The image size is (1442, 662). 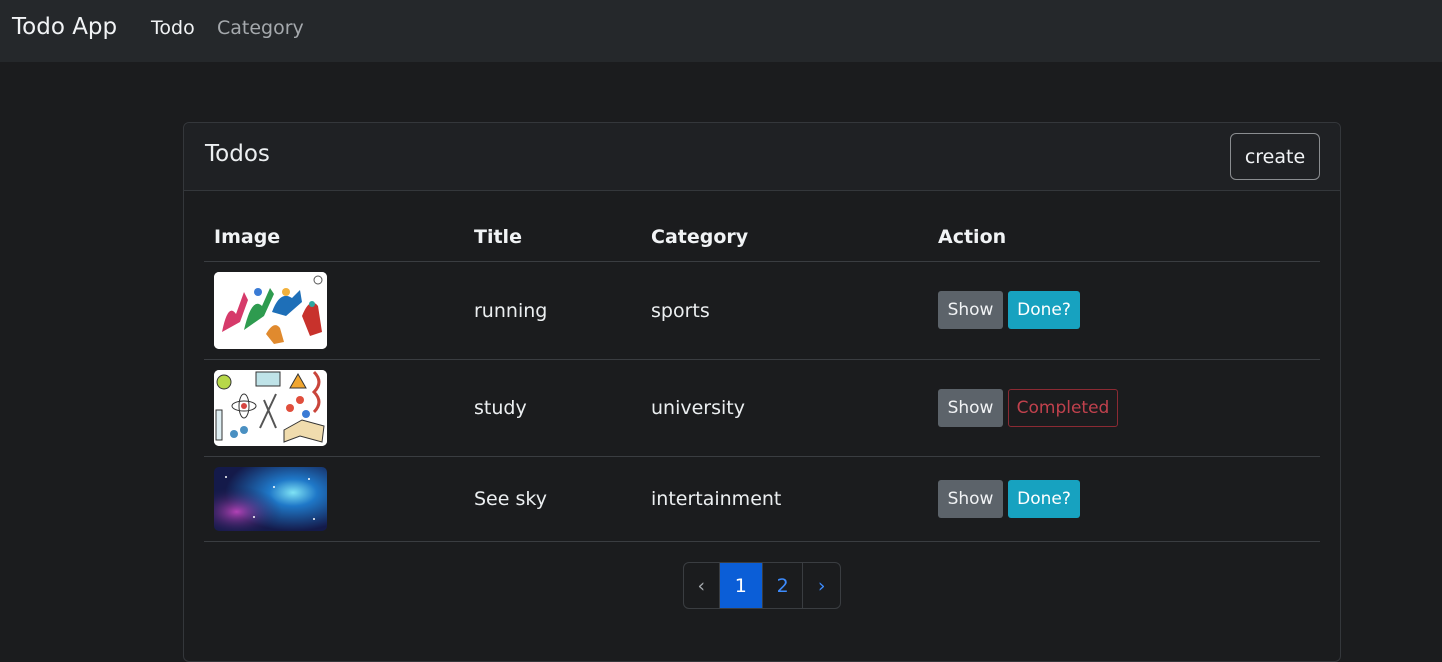 I want to click on todo-category: university, so click(x=698, y=408).